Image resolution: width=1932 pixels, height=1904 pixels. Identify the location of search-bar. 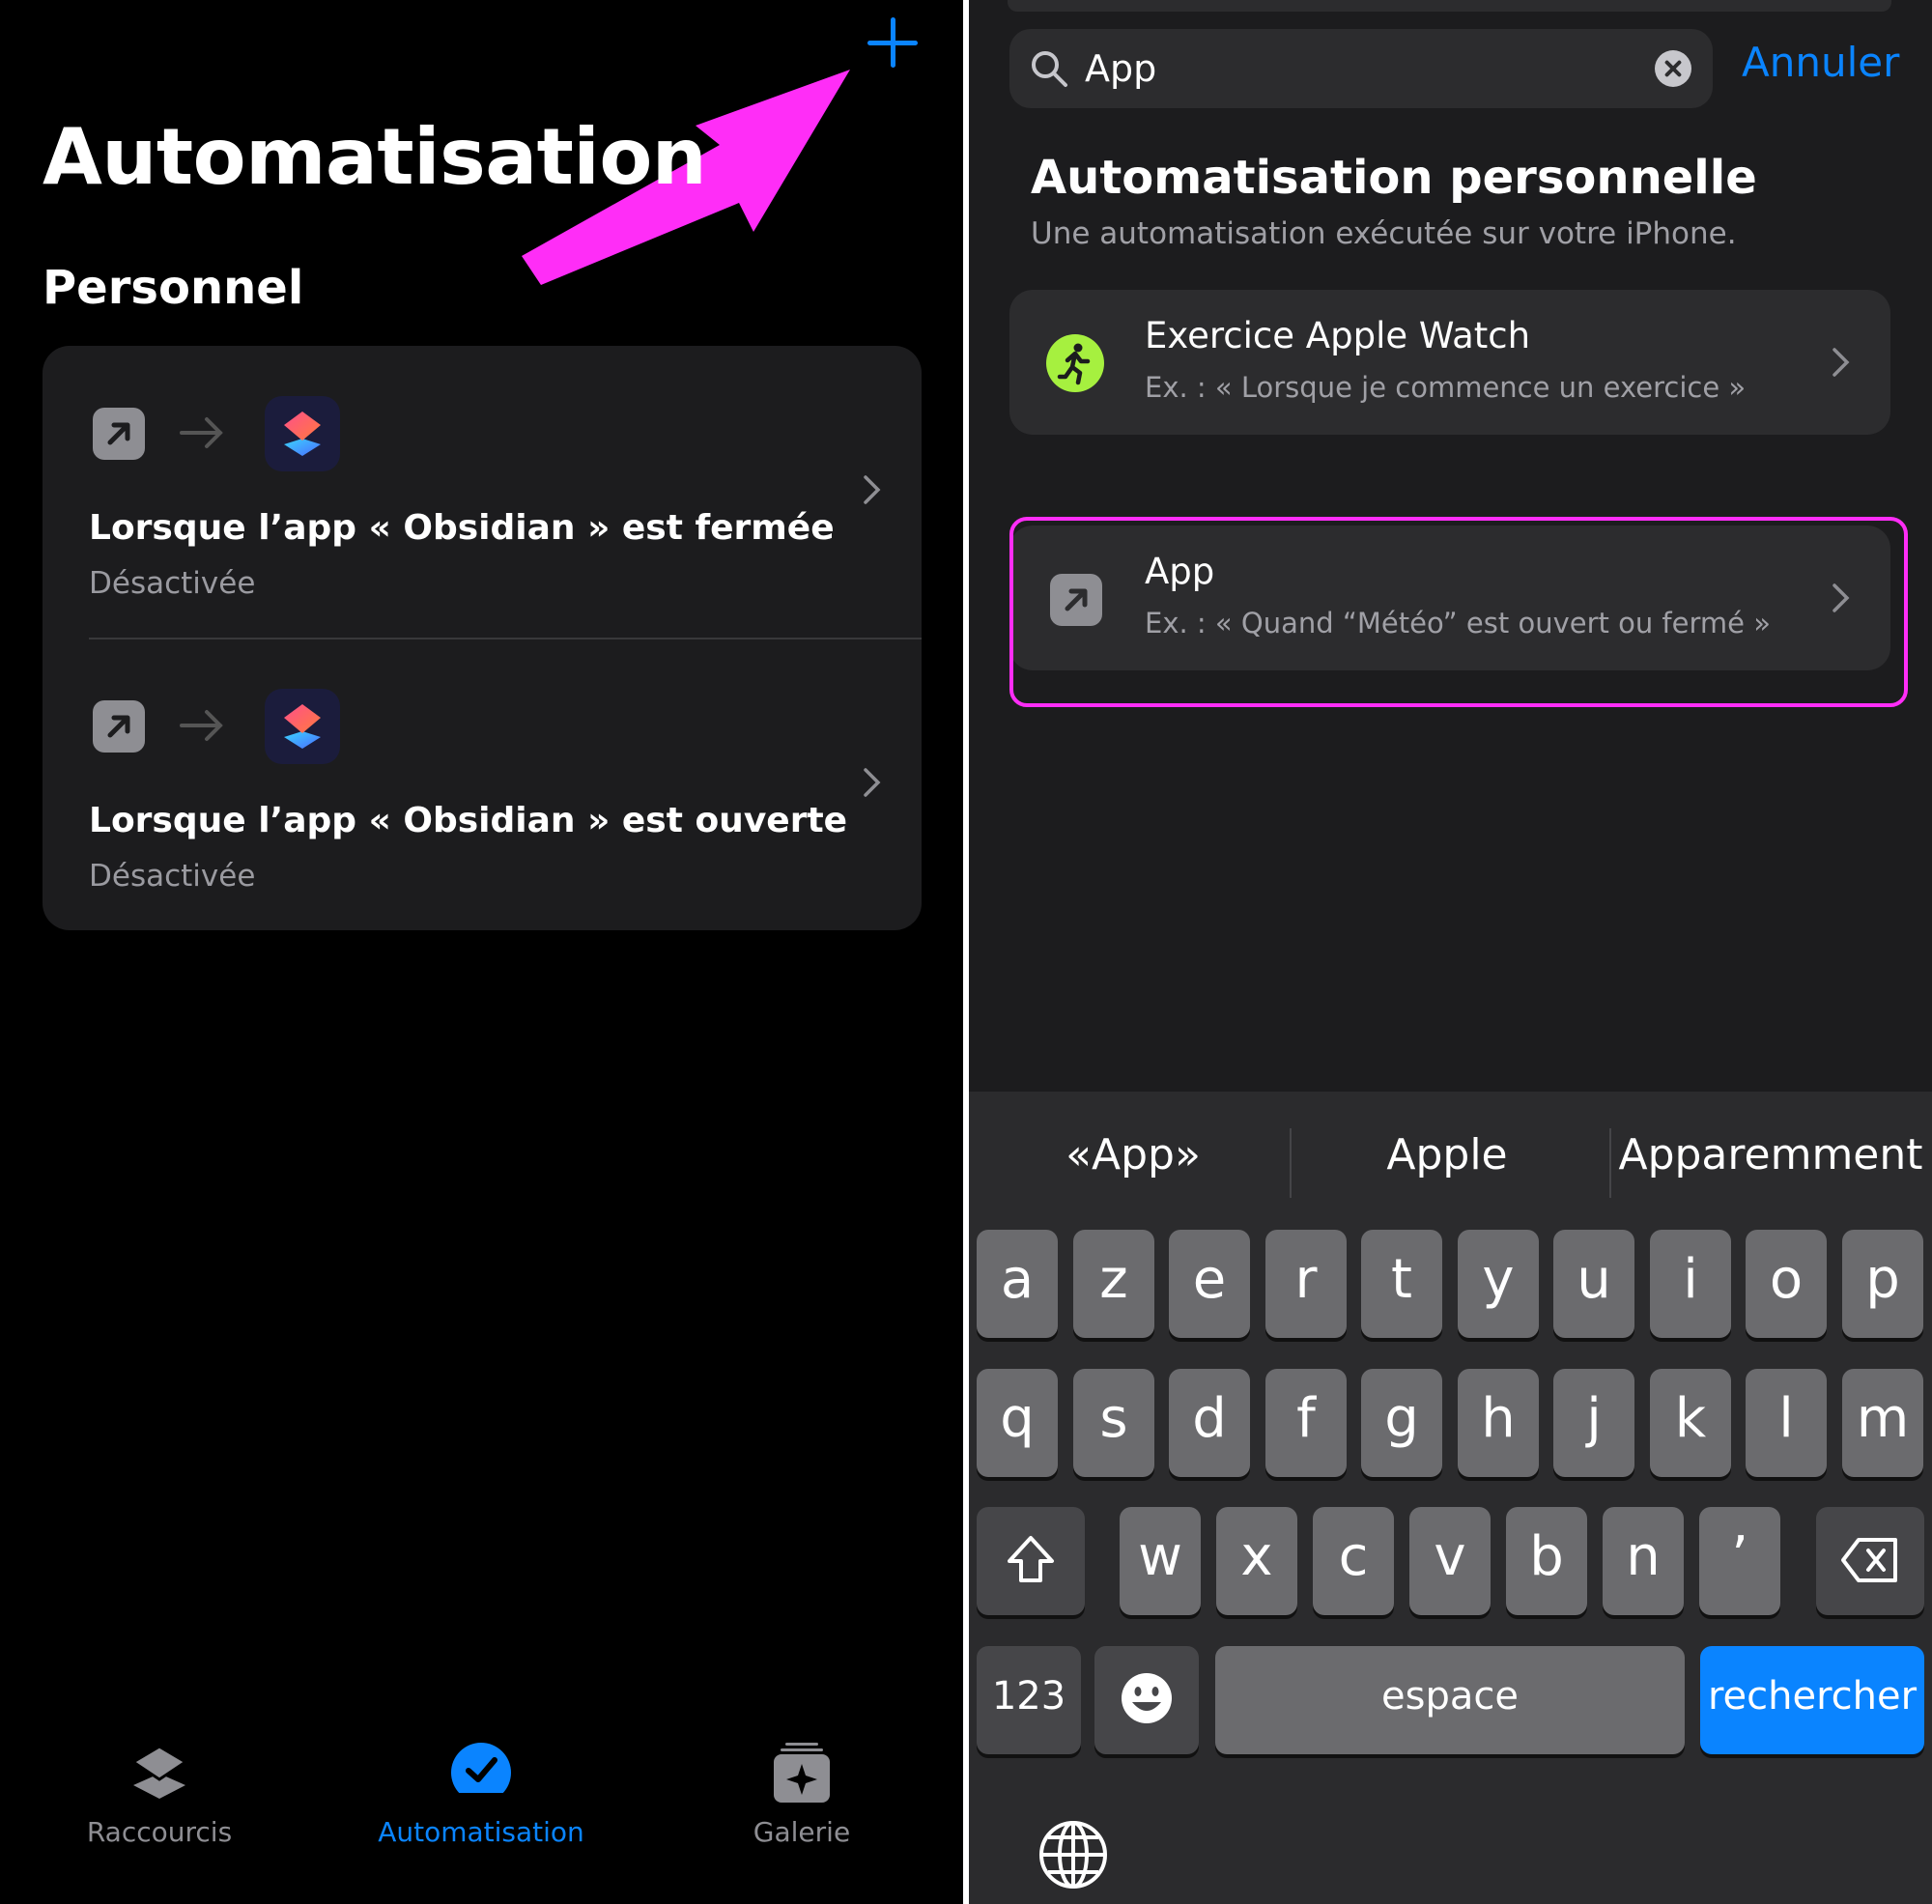
(1361, 69).